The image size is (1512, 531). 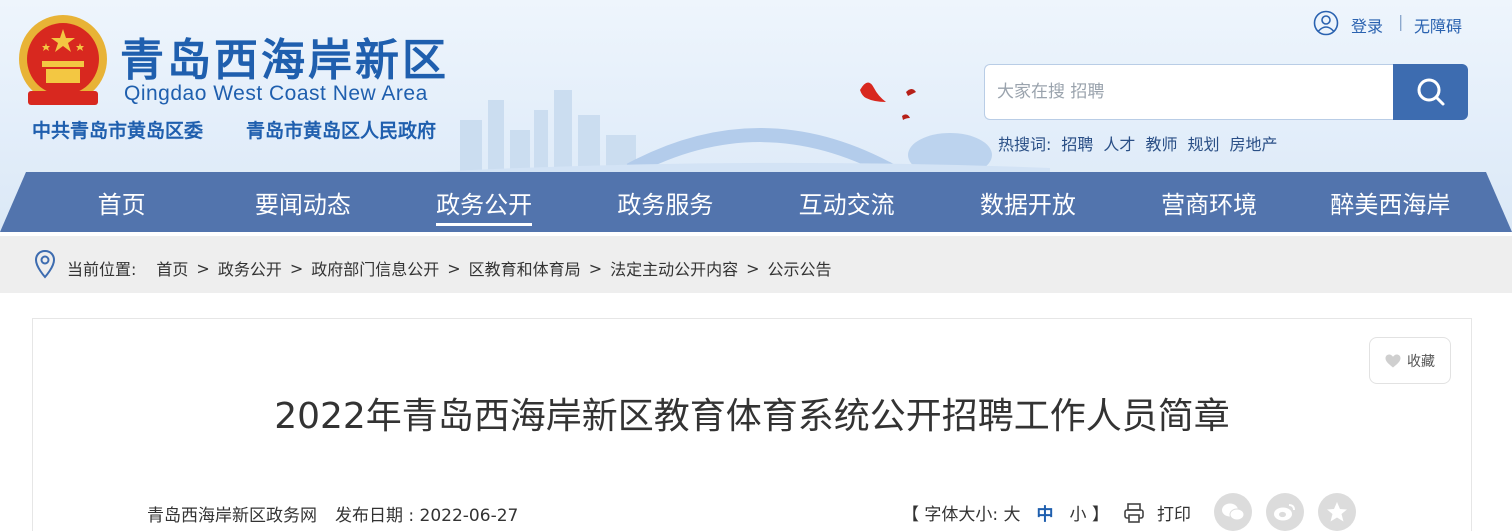 I want to click on favorite-label: 收藏, so click(x=1421, y=361).